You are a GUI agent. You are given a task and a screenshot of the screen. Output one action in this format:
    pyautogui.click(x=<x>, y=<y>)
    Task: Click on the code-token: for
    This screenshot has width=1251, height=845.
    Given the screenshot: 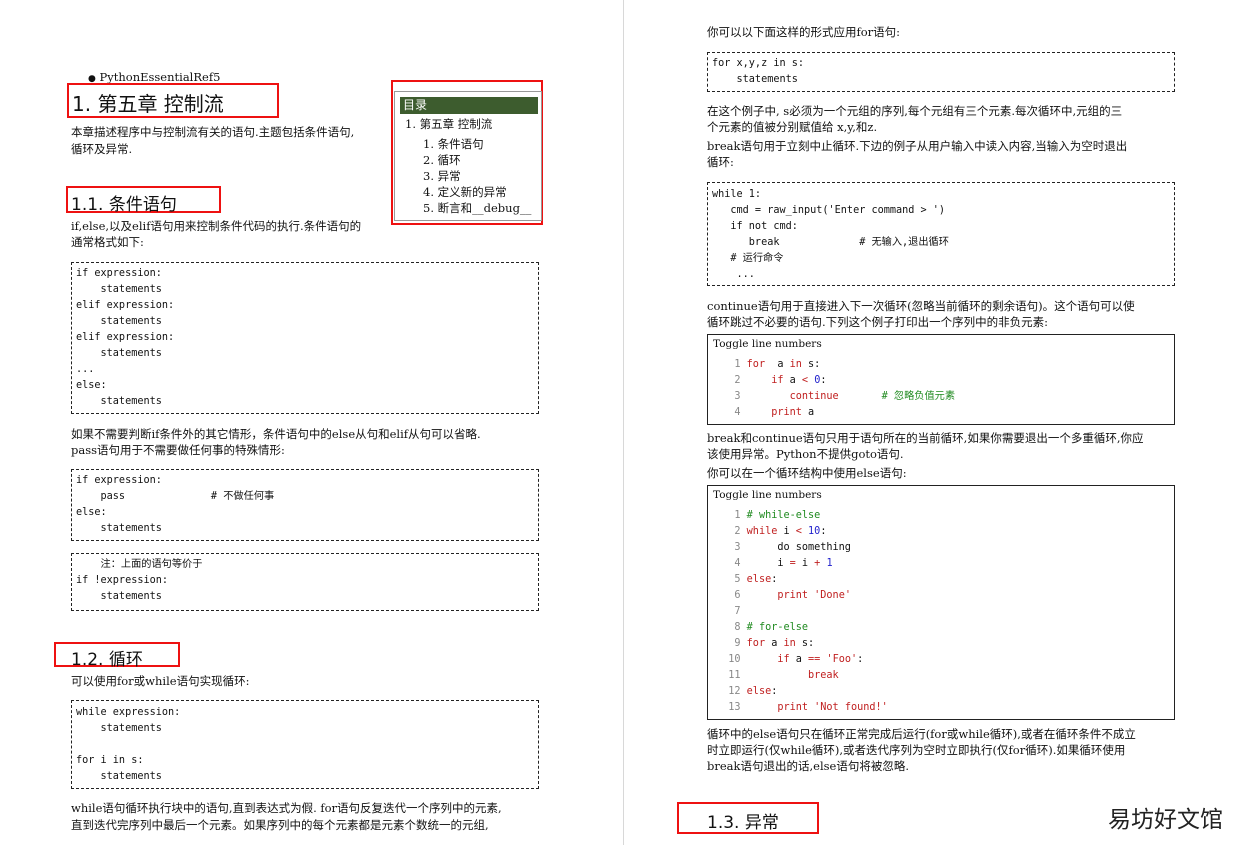 What is the action you would take?
    pyautogui.click(x=756, y=364)
    